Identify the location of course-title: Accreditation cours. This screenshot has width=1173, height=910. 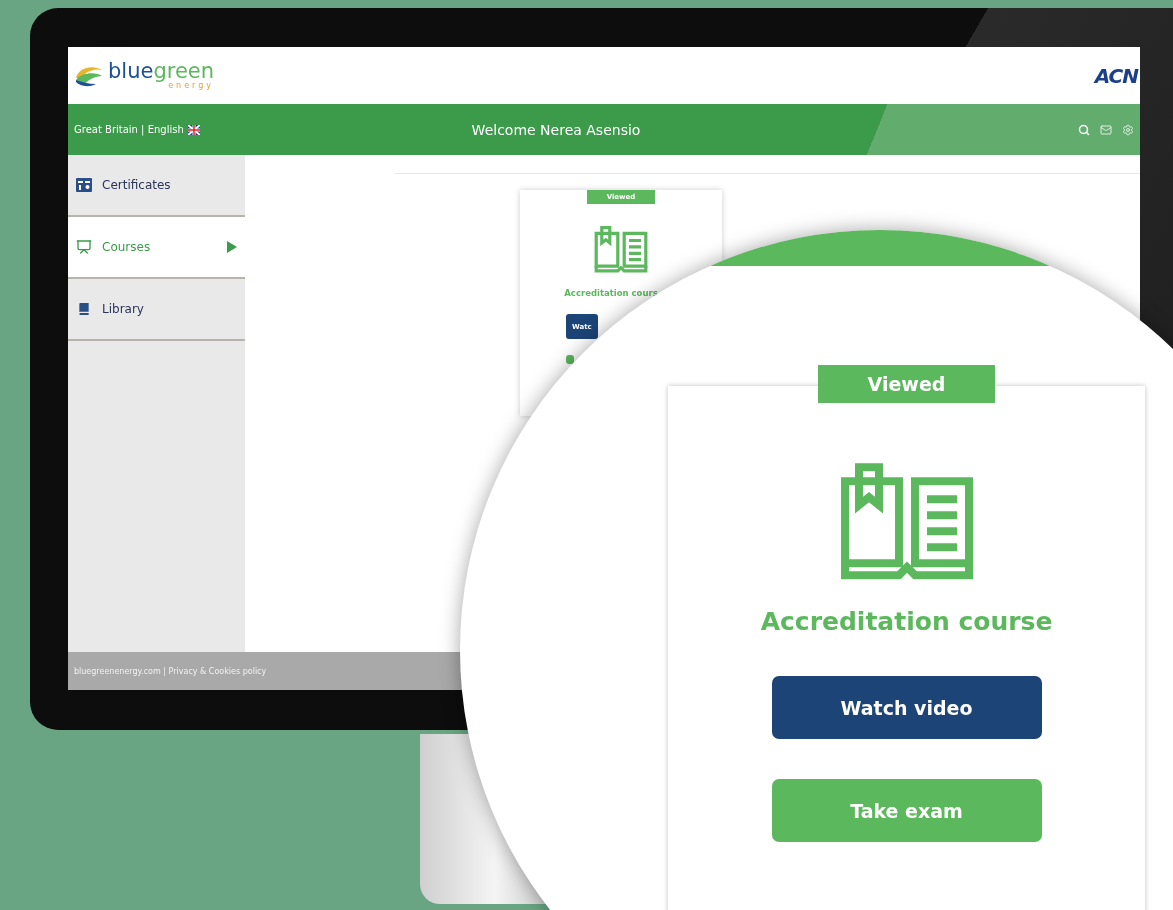
(611, 293).